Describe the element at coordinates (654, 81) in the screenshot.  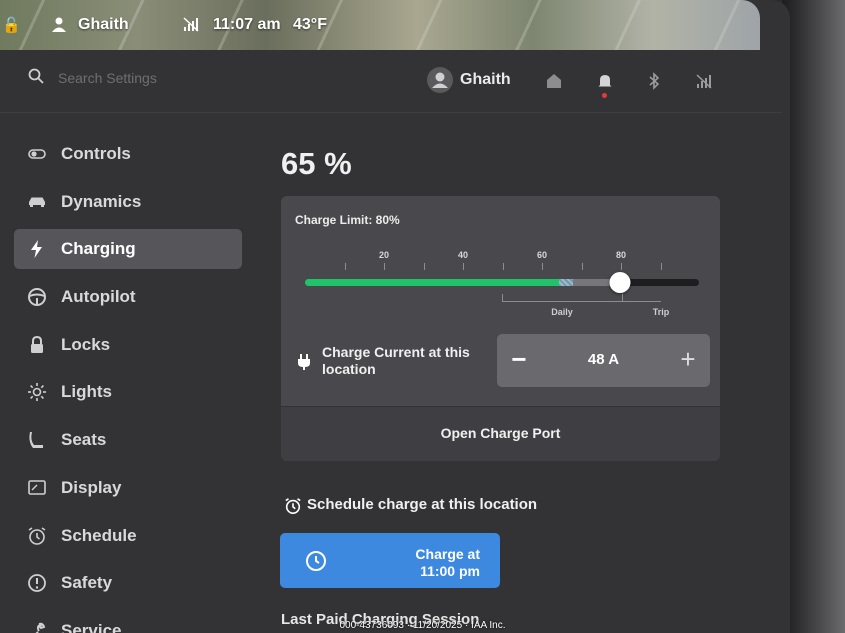
I see `bluetooth-icon` at that location.